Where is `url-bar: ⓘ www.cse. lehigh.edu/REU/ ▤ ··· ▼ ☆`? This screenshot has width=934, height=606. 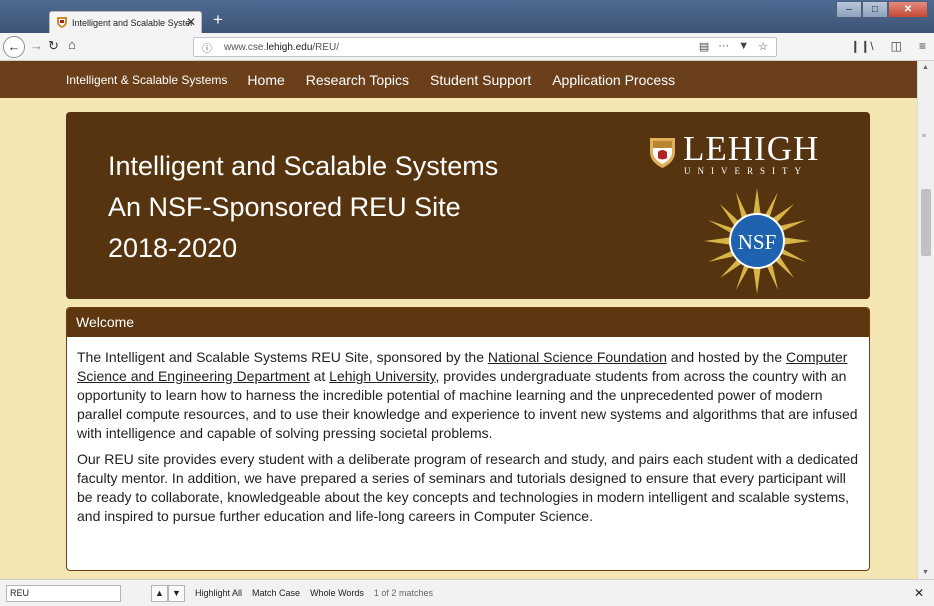
url-bar: ⓘ www.cse. lehigh.edu/REU/ ▤ ··· ▼ ☆ is located at coordinates (485, 47).